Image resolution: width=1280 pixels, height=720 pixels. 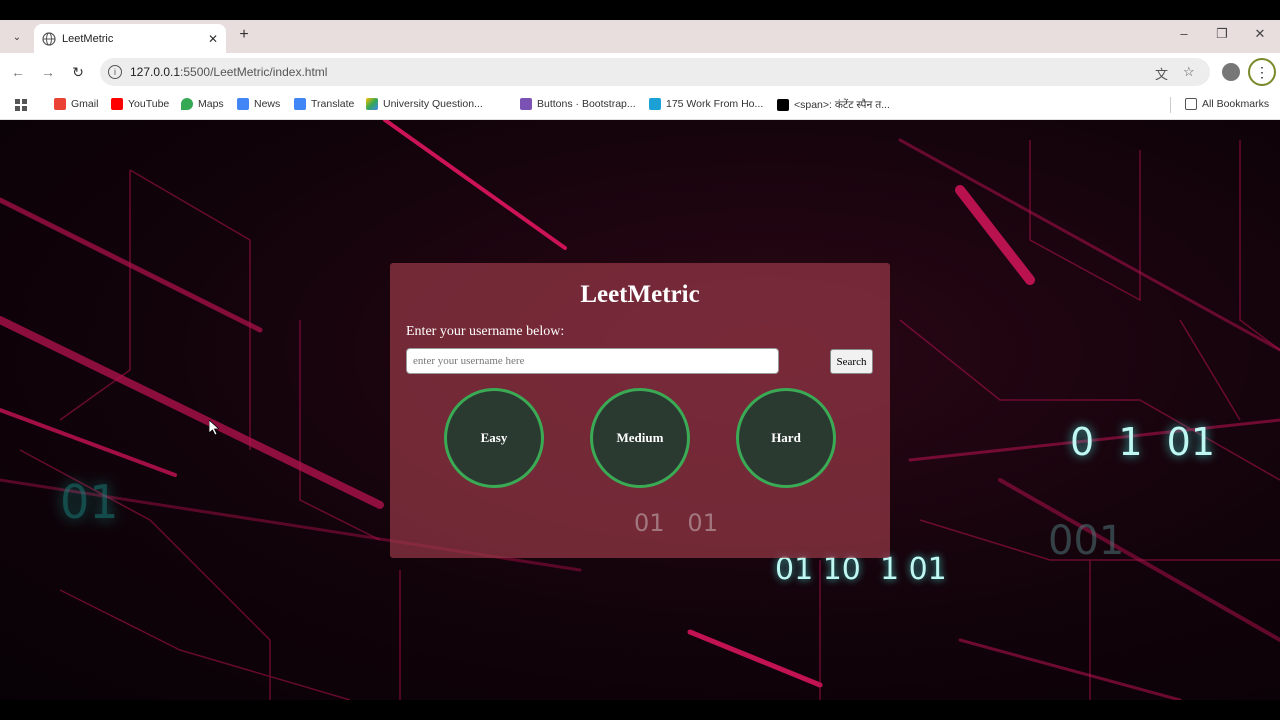 What do you see at coordinates (372, 104) in the screenshot?
I see `drive-icon` at bounding box center [372, 104].